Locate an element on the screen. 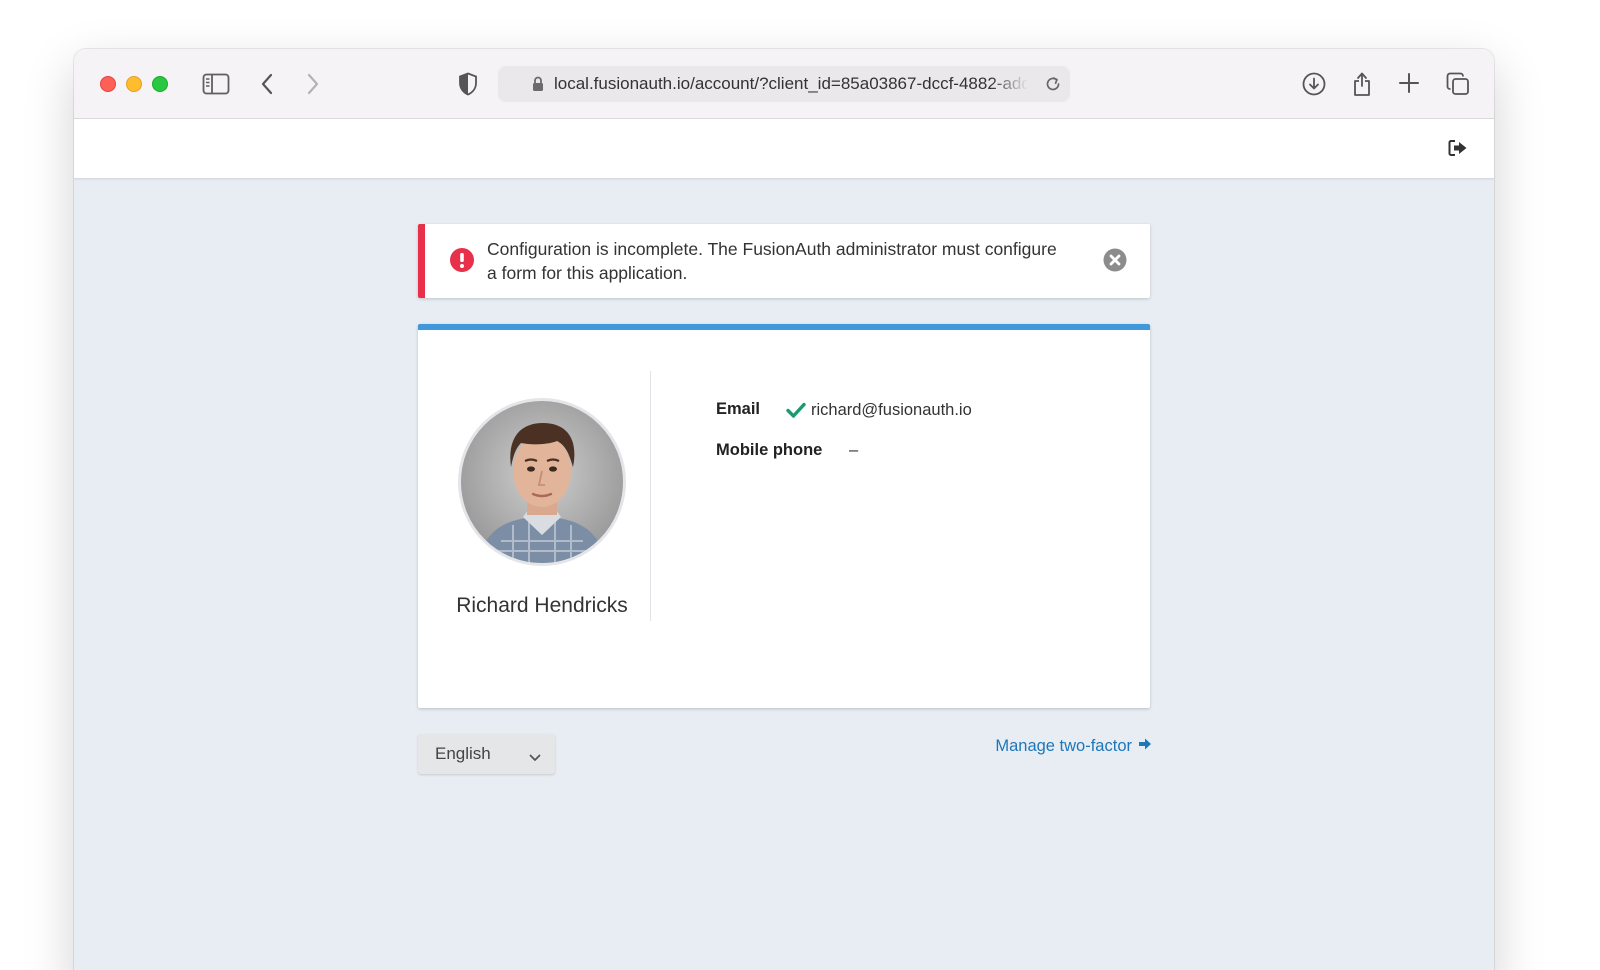 Image resolution: width=1600 pixels, height=970 pixels. forward-arrow-icon is located at coordinates (313, 84).